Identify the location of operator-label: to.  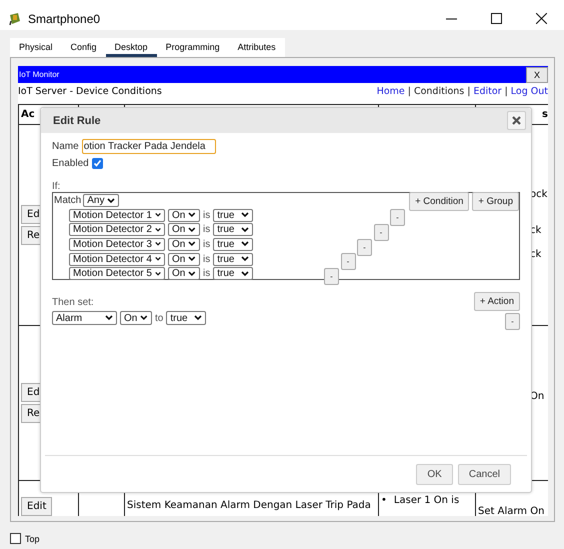
(159, 318).